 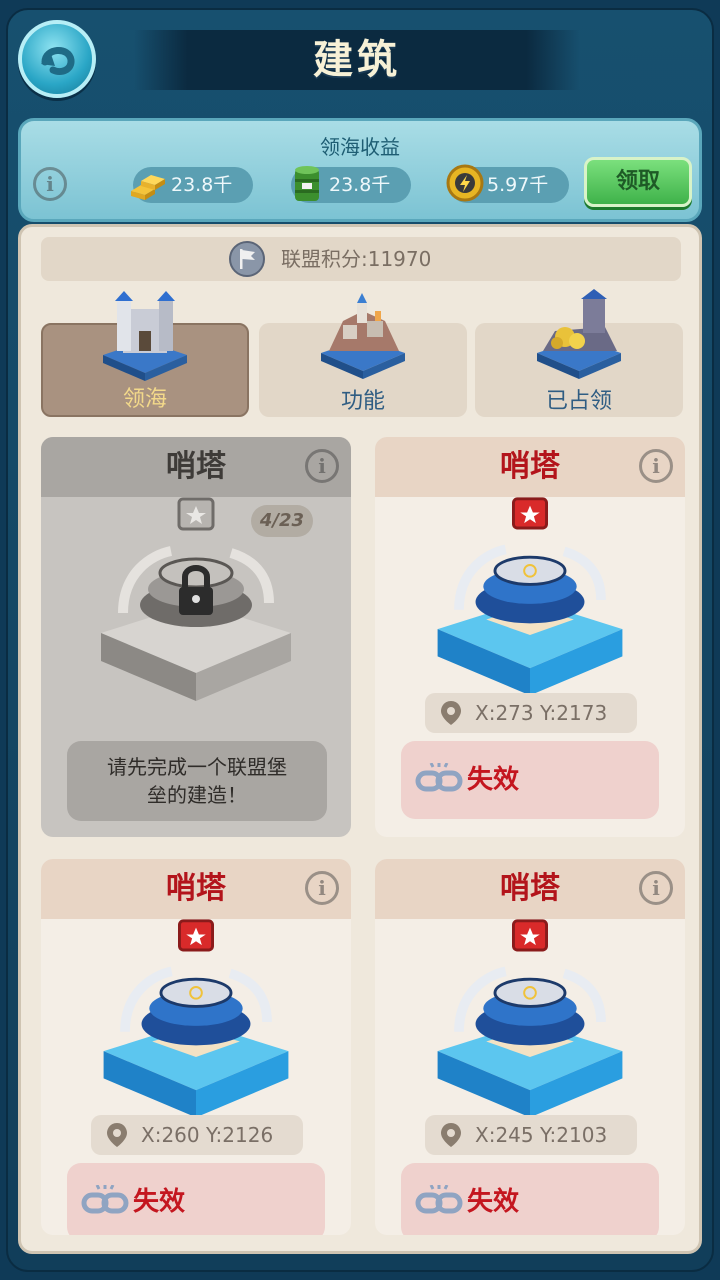 What do you see at coordinates (465, 189) in the screenshot?
I see `energy-gear-icon` at bounding box center [465, 189].